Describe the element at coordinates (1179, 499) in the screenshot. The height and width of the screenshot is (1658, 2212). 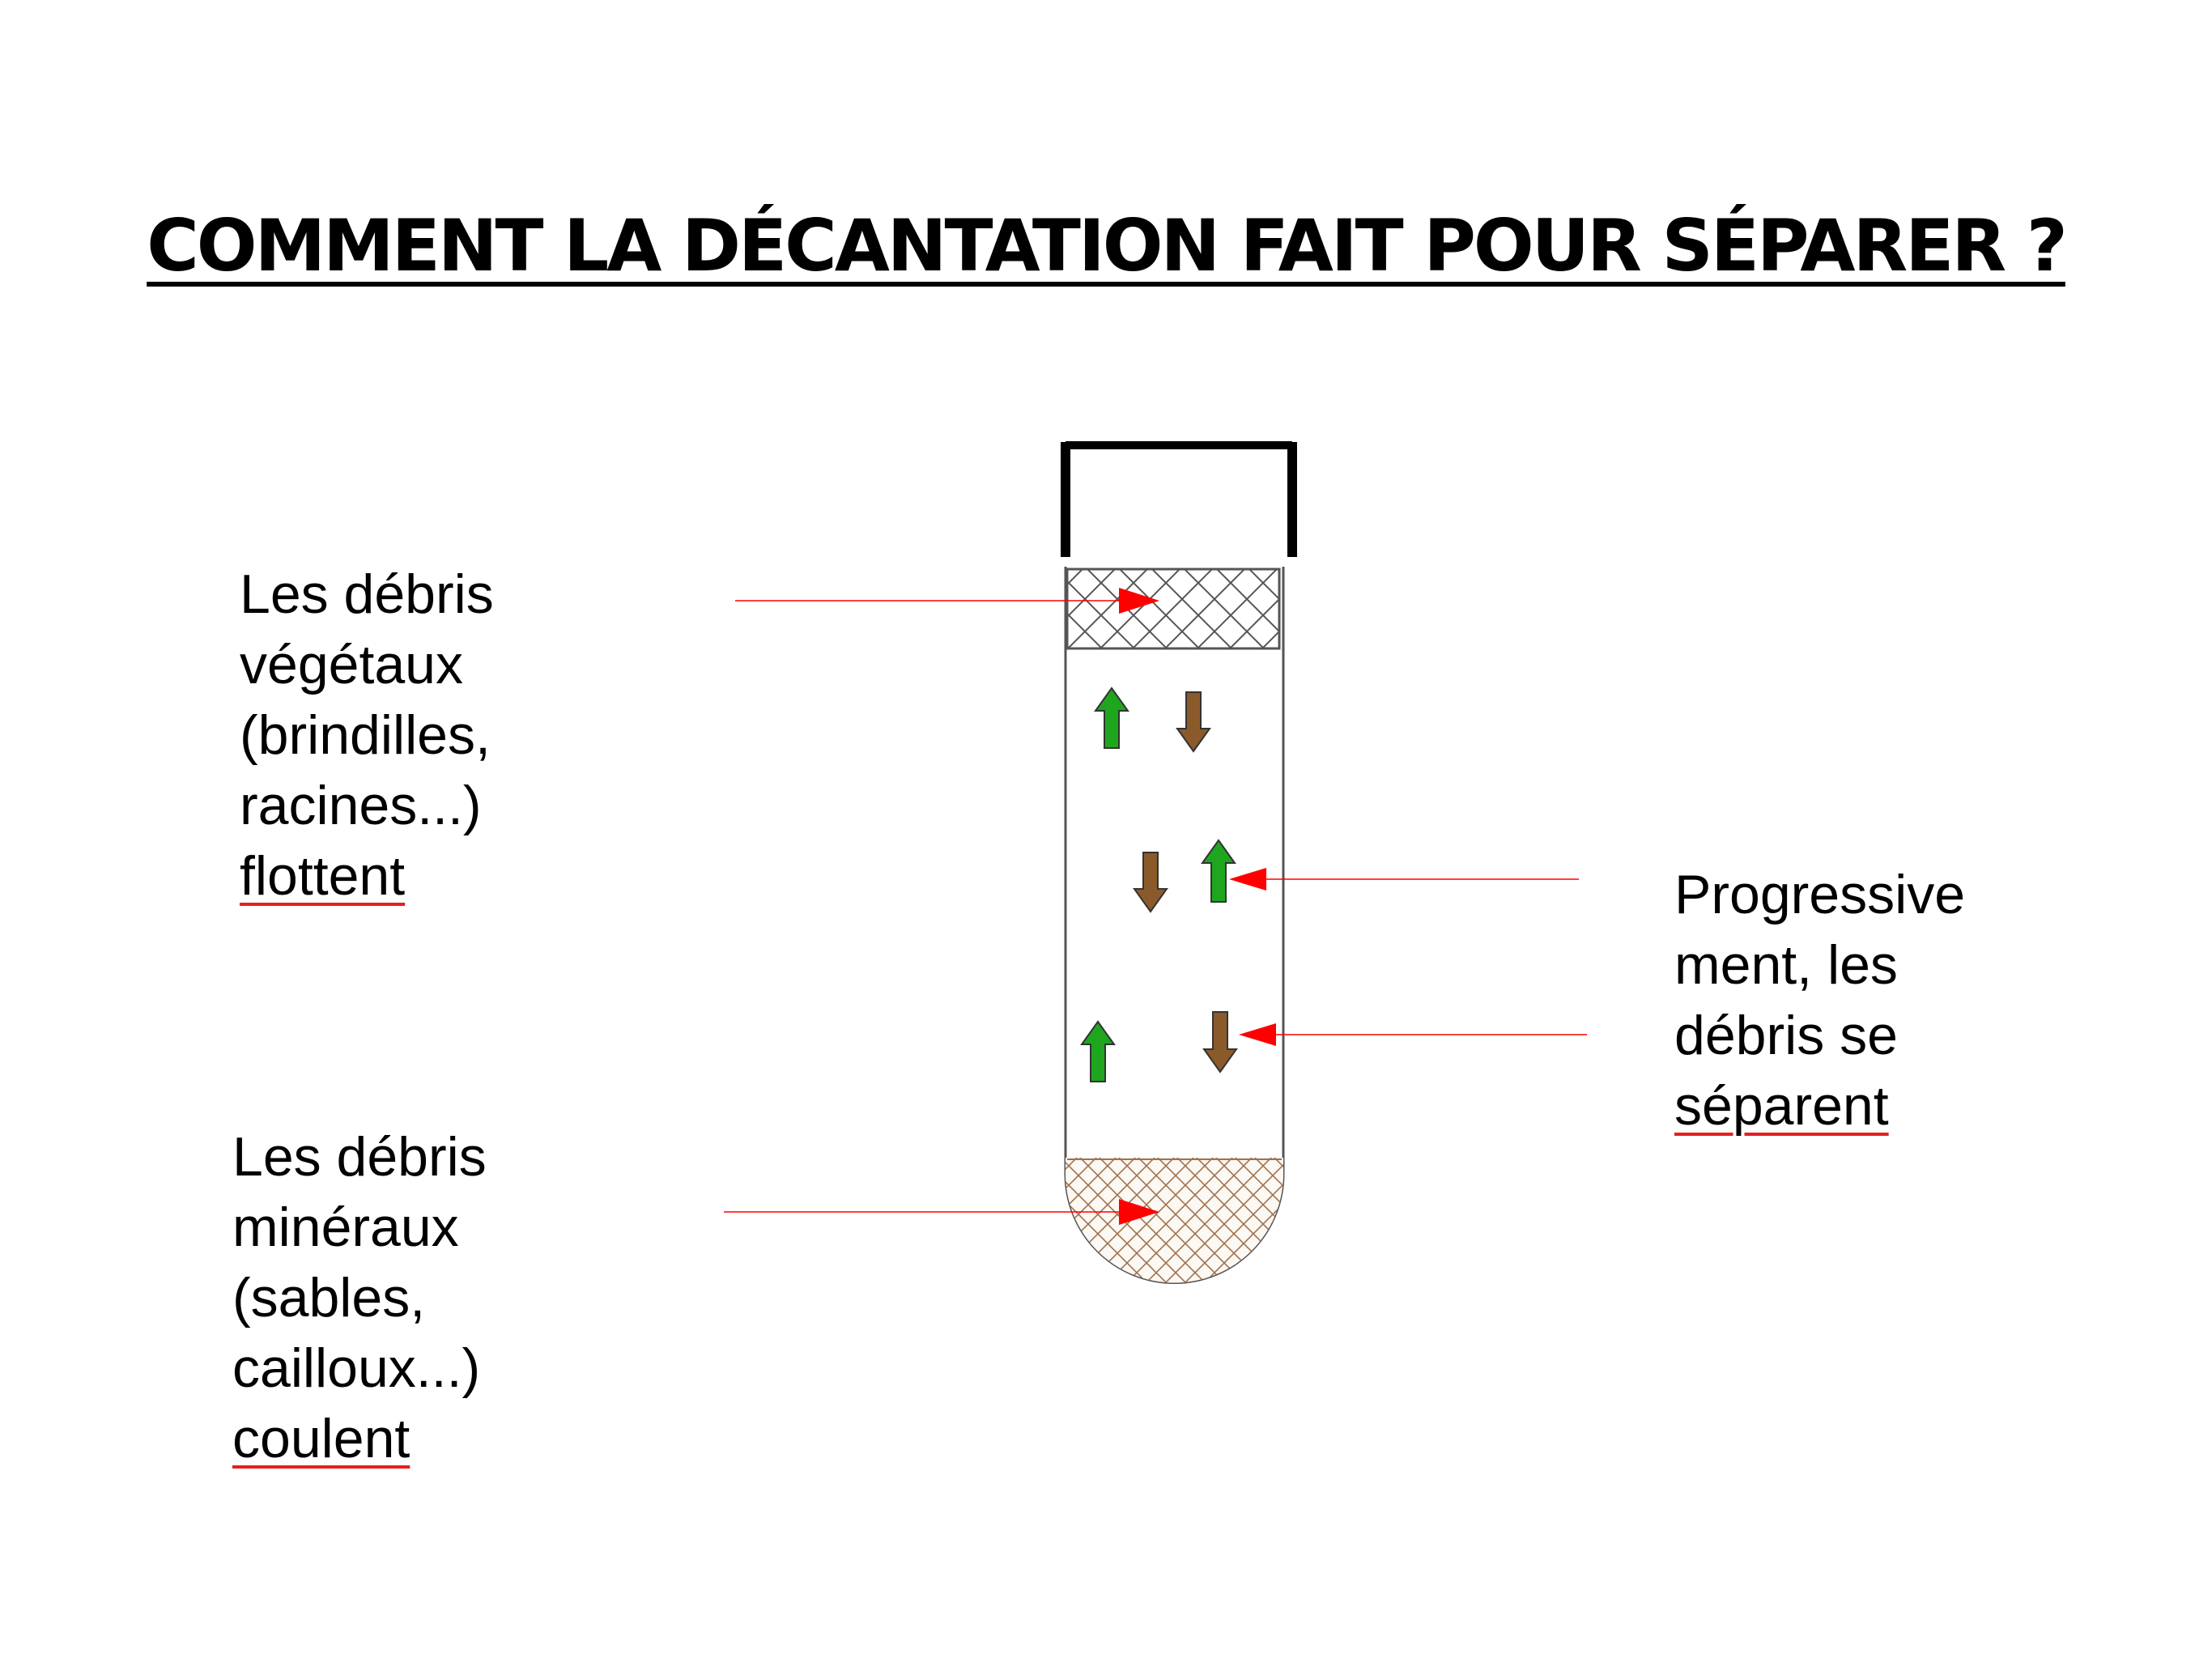
I see `tube-stopper` at that location.